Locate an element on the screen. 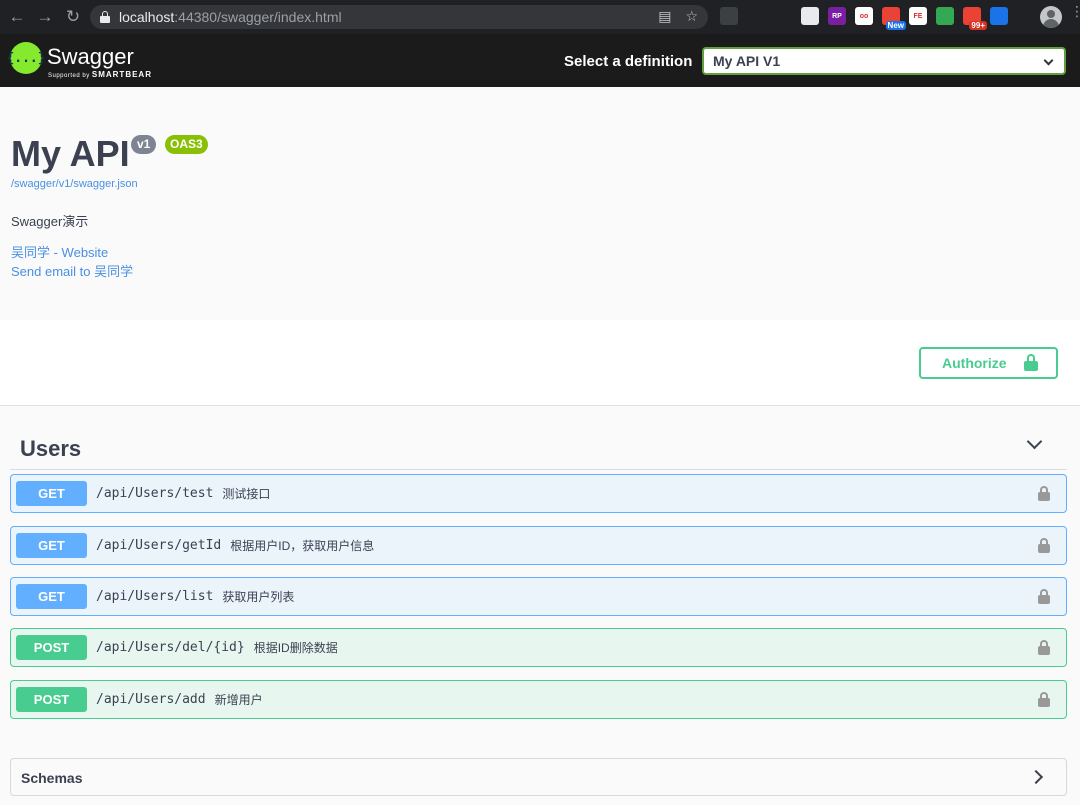 The width and height of the screenshot is (1080, 805). url-path: :44380/swagger/index.html is located at coordinates (258, 17).